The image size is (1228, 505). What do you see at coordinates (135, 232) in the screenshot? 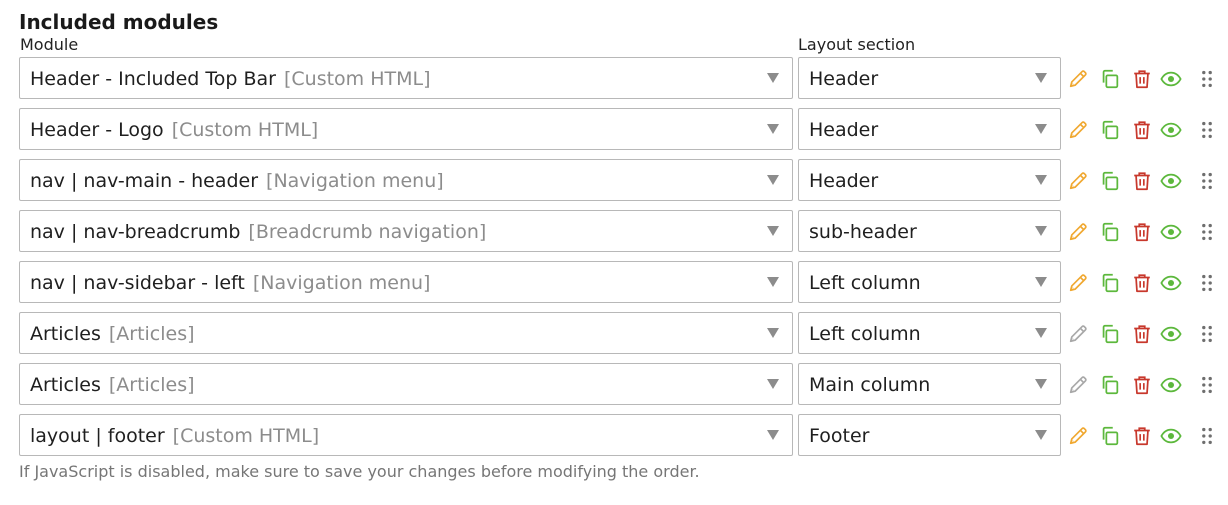
I see `module-name: nav | nav-breadcrumb` at bounding box center [135, 232].